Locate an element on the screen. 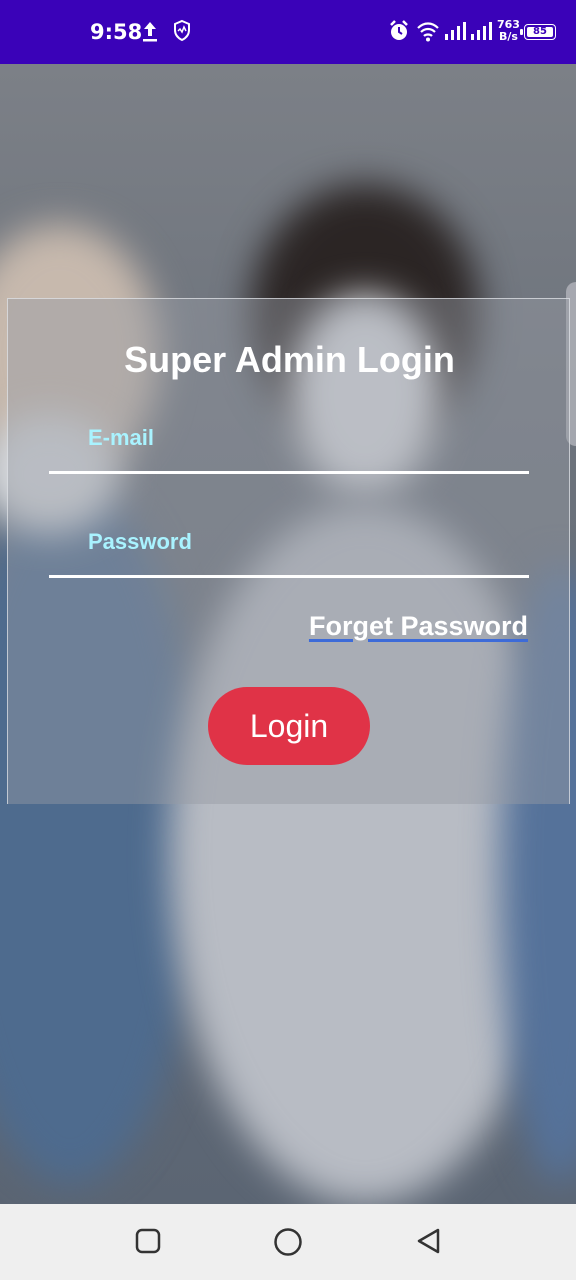 This screenshot has height=1280, width=576. navigation-bar is located at coordinates (288, 1242).